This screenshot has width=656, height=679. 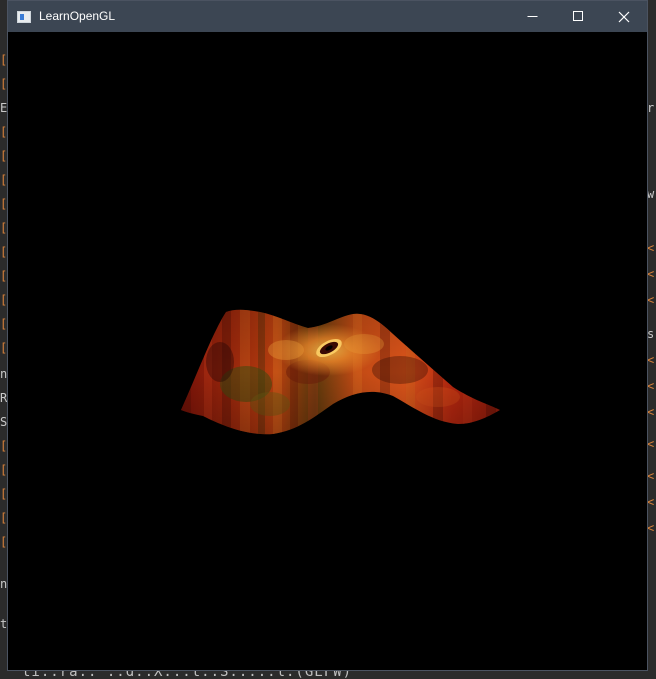 I want to click on window-controls, so click(x=578, y=16).